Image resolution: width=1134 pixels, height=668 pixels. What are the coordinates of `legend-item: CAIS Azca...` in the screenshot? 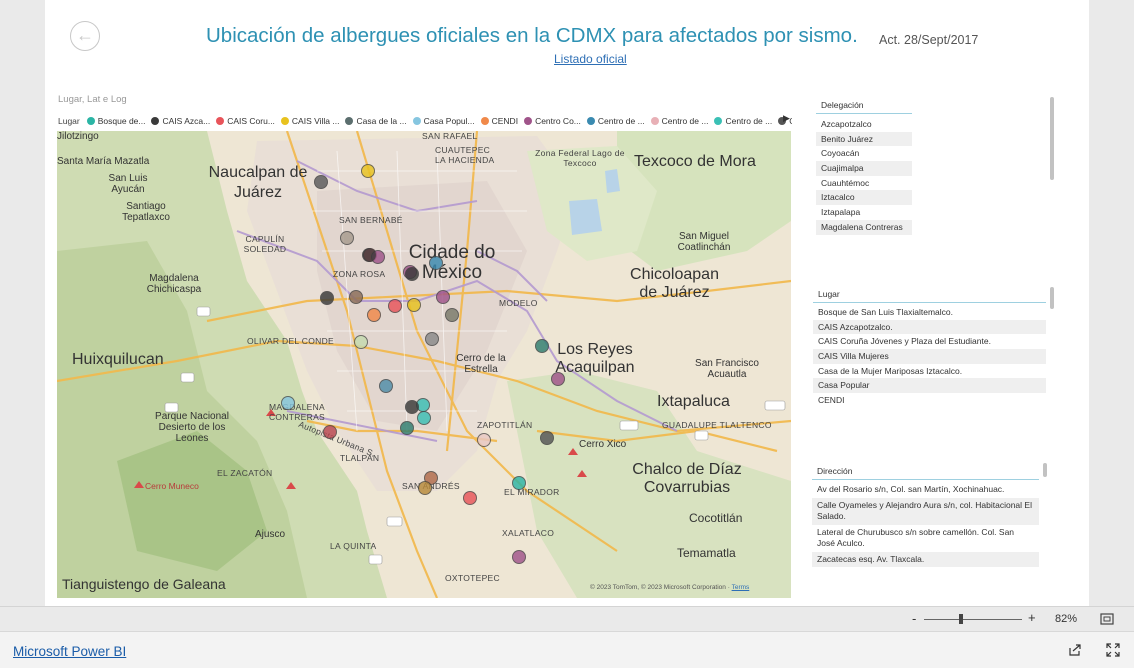 It's located at (180, 121).